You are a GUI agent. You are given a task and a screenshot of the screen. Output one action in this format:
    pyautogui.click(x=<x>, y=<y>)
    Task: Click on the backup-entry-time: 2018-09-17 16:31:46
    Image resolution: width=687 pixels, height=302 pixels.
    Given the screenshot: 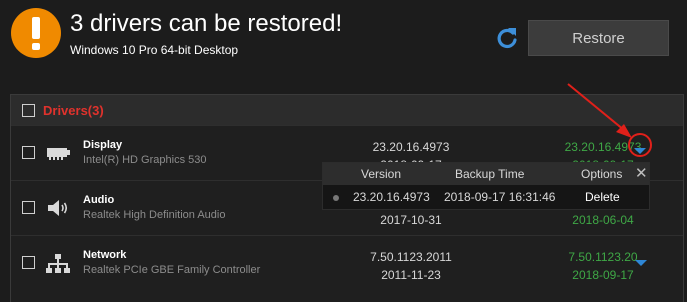 What is the action you would take?
    pyautogui.click(x=500, y=197)
    